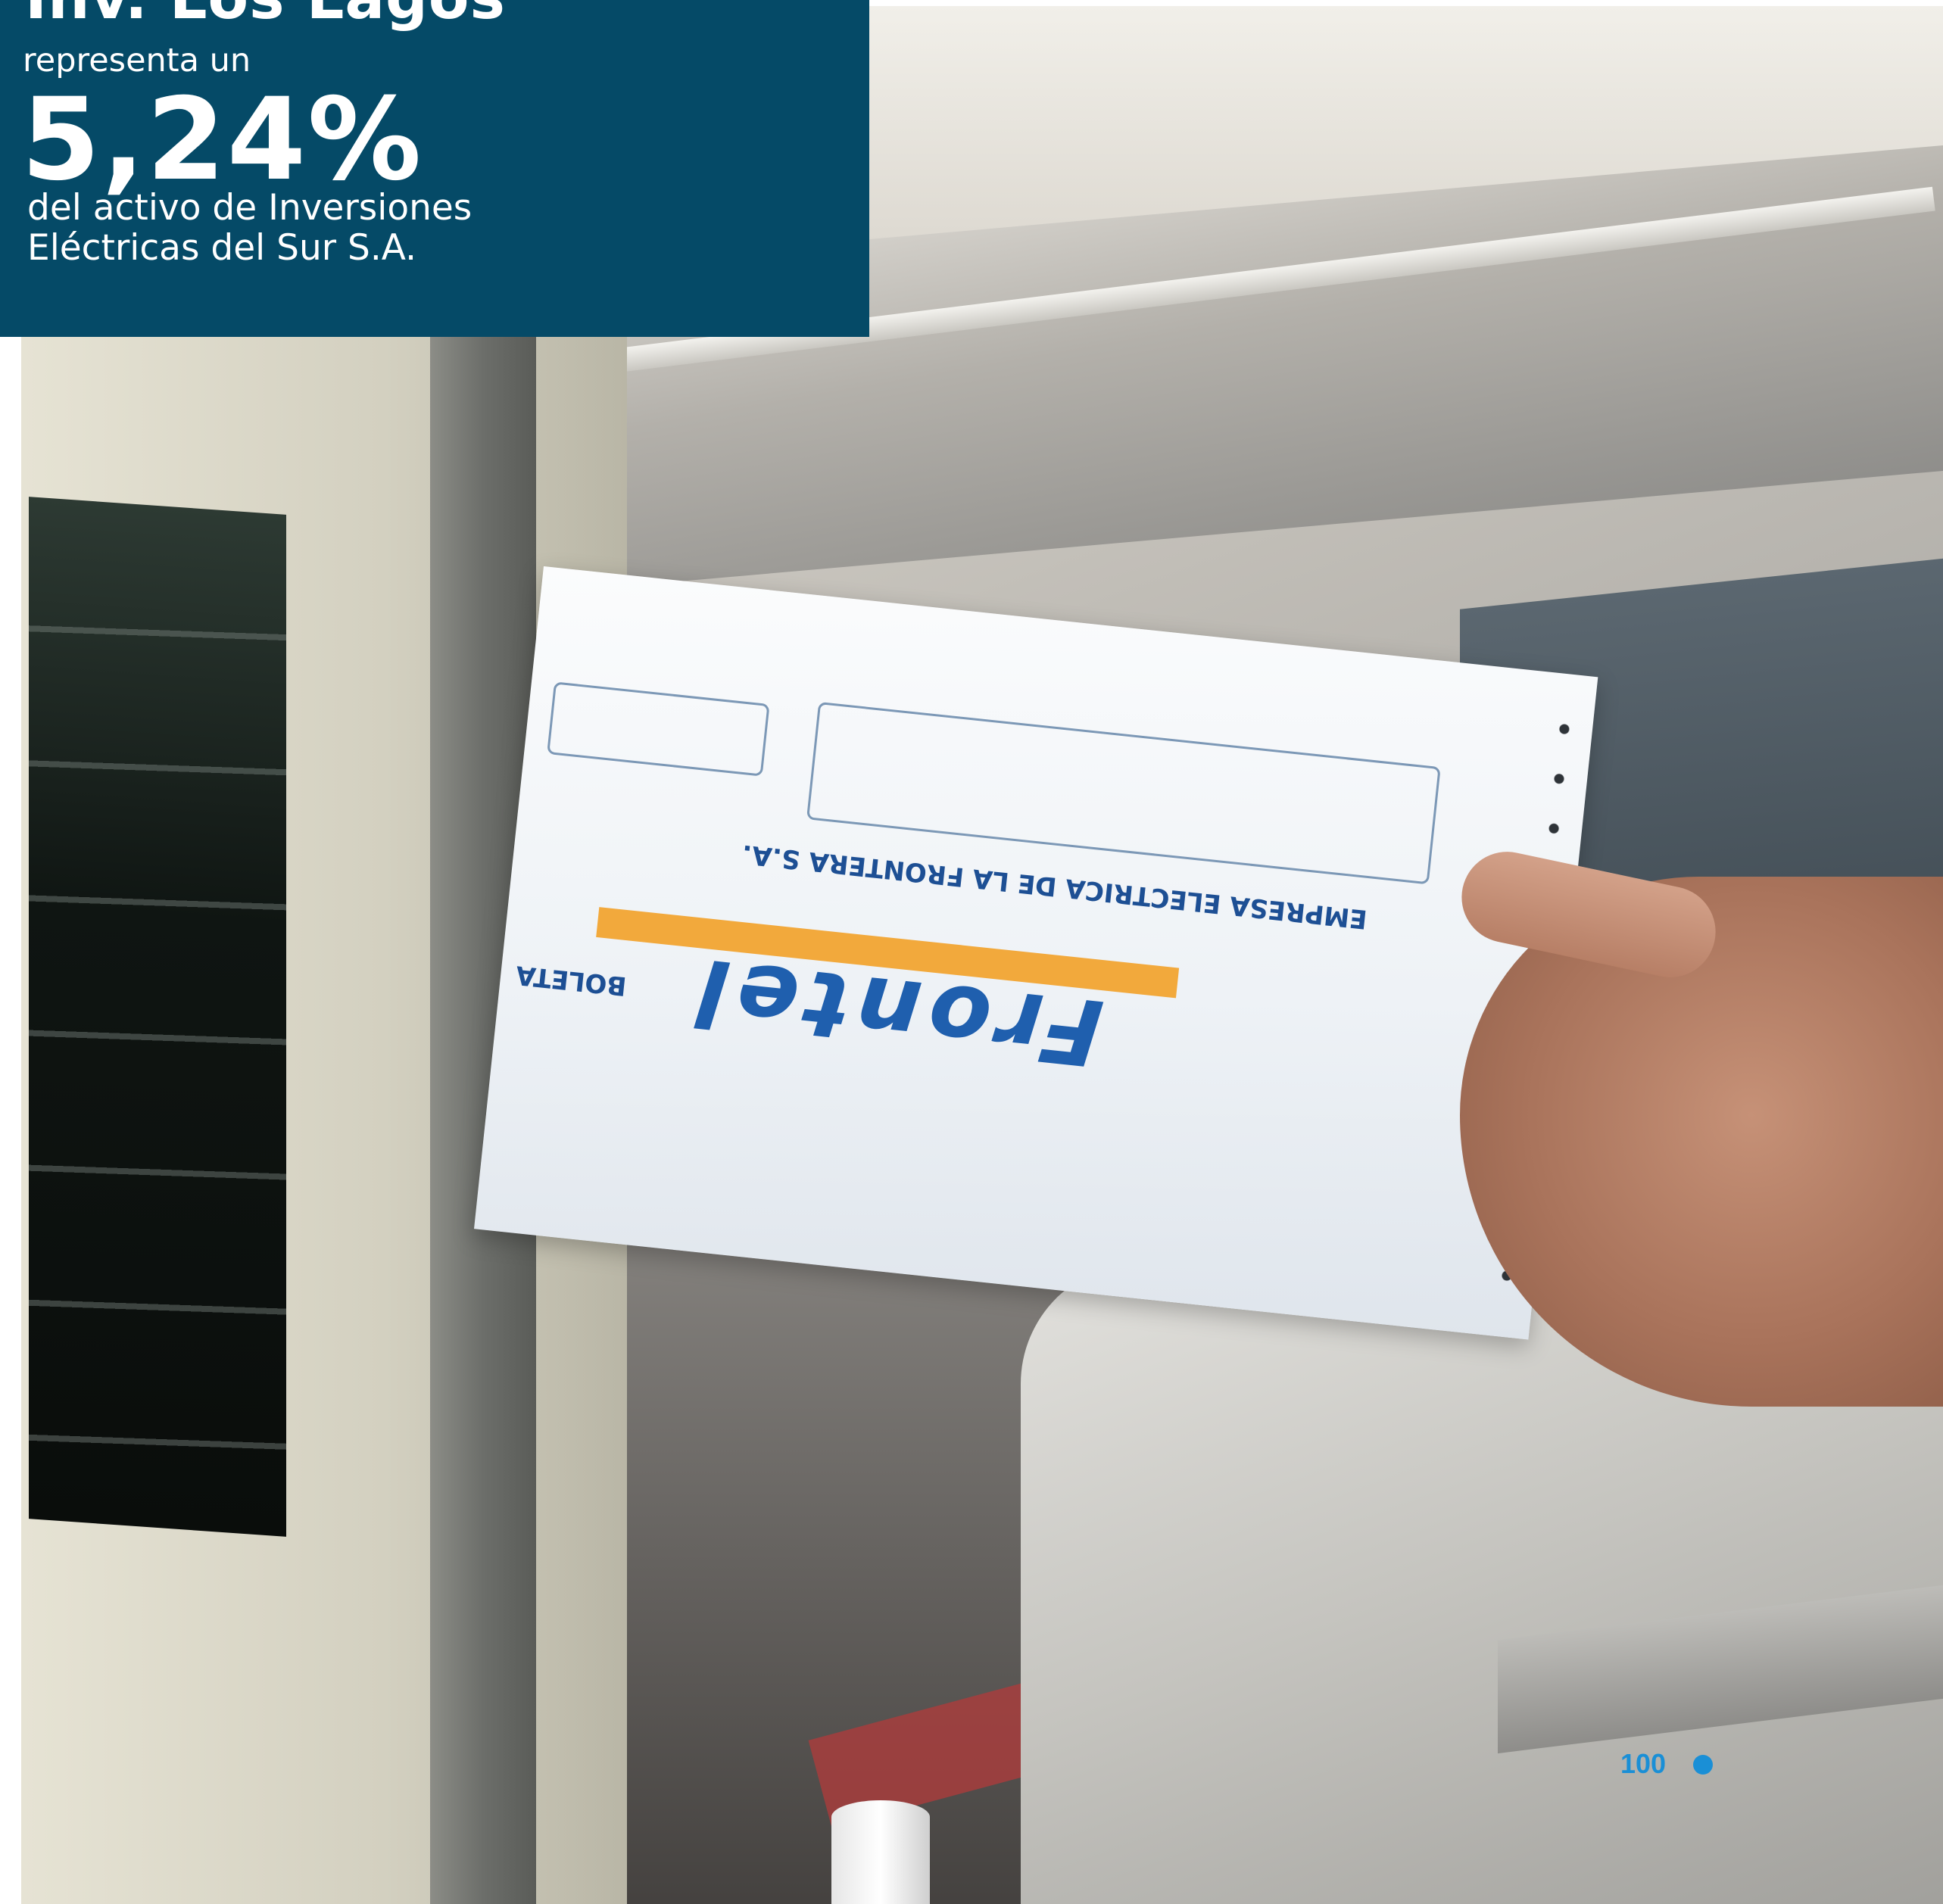  I want to click on panel-percentage-figure: 5,24%, so click(222, 140).